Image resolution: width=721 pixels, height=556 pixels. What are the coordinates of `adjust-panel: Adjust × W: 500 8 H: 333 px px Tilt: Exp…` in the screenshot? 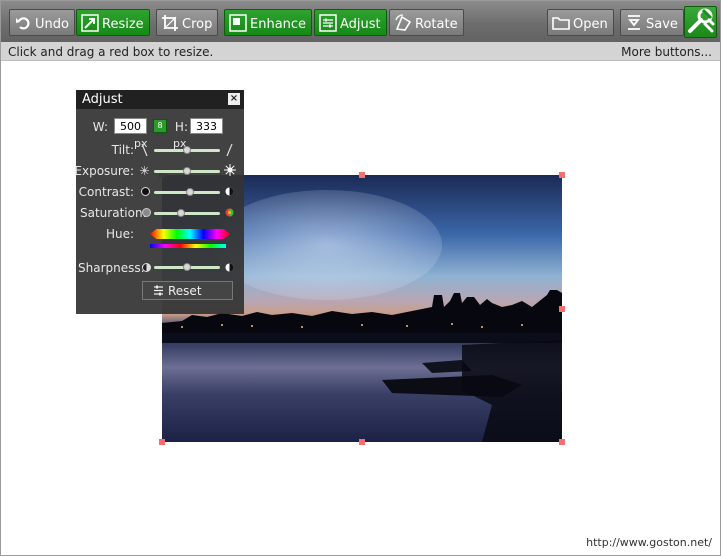 It's located at (159, 202).